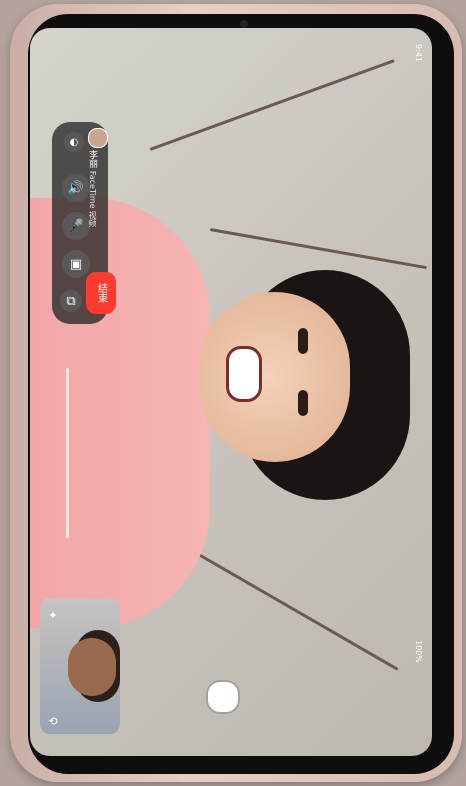 The height and width of the screenshot is (786, 466). What do you see at coordinates (244, 24) in the screenshot?
I see `front-camera-icon` at bounding box center [244, 24].